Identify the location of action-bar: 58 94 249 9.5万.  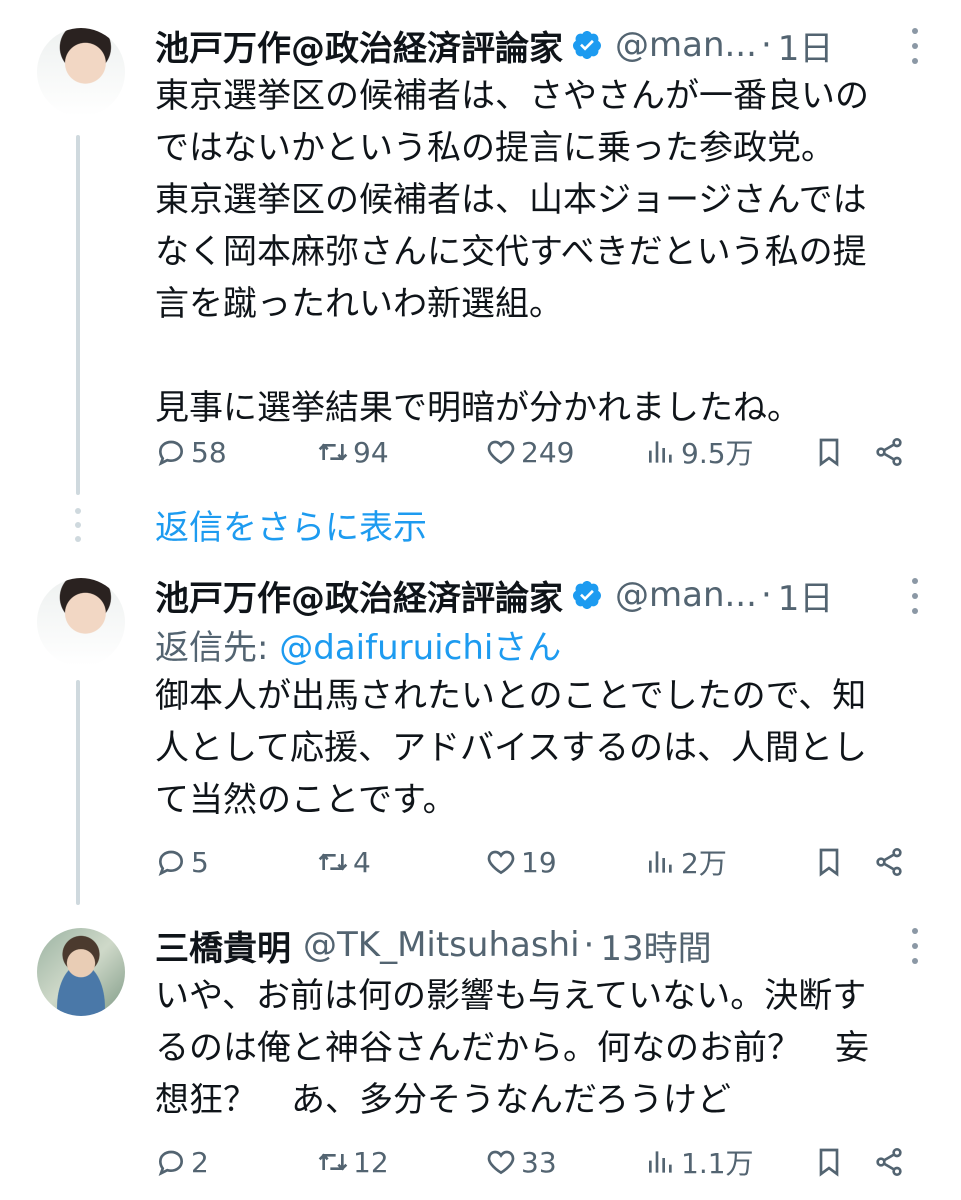
(538, 452).